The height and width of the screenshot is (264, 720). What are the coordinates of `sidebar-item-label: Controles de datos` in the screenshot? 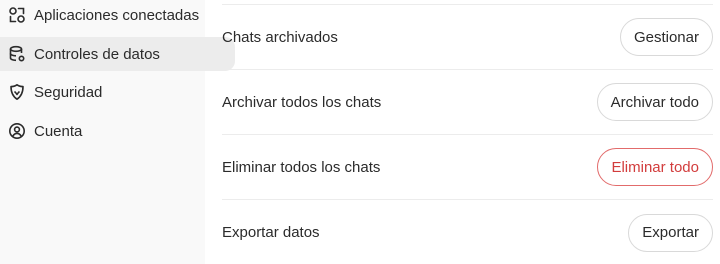 It's located at (97, 54).